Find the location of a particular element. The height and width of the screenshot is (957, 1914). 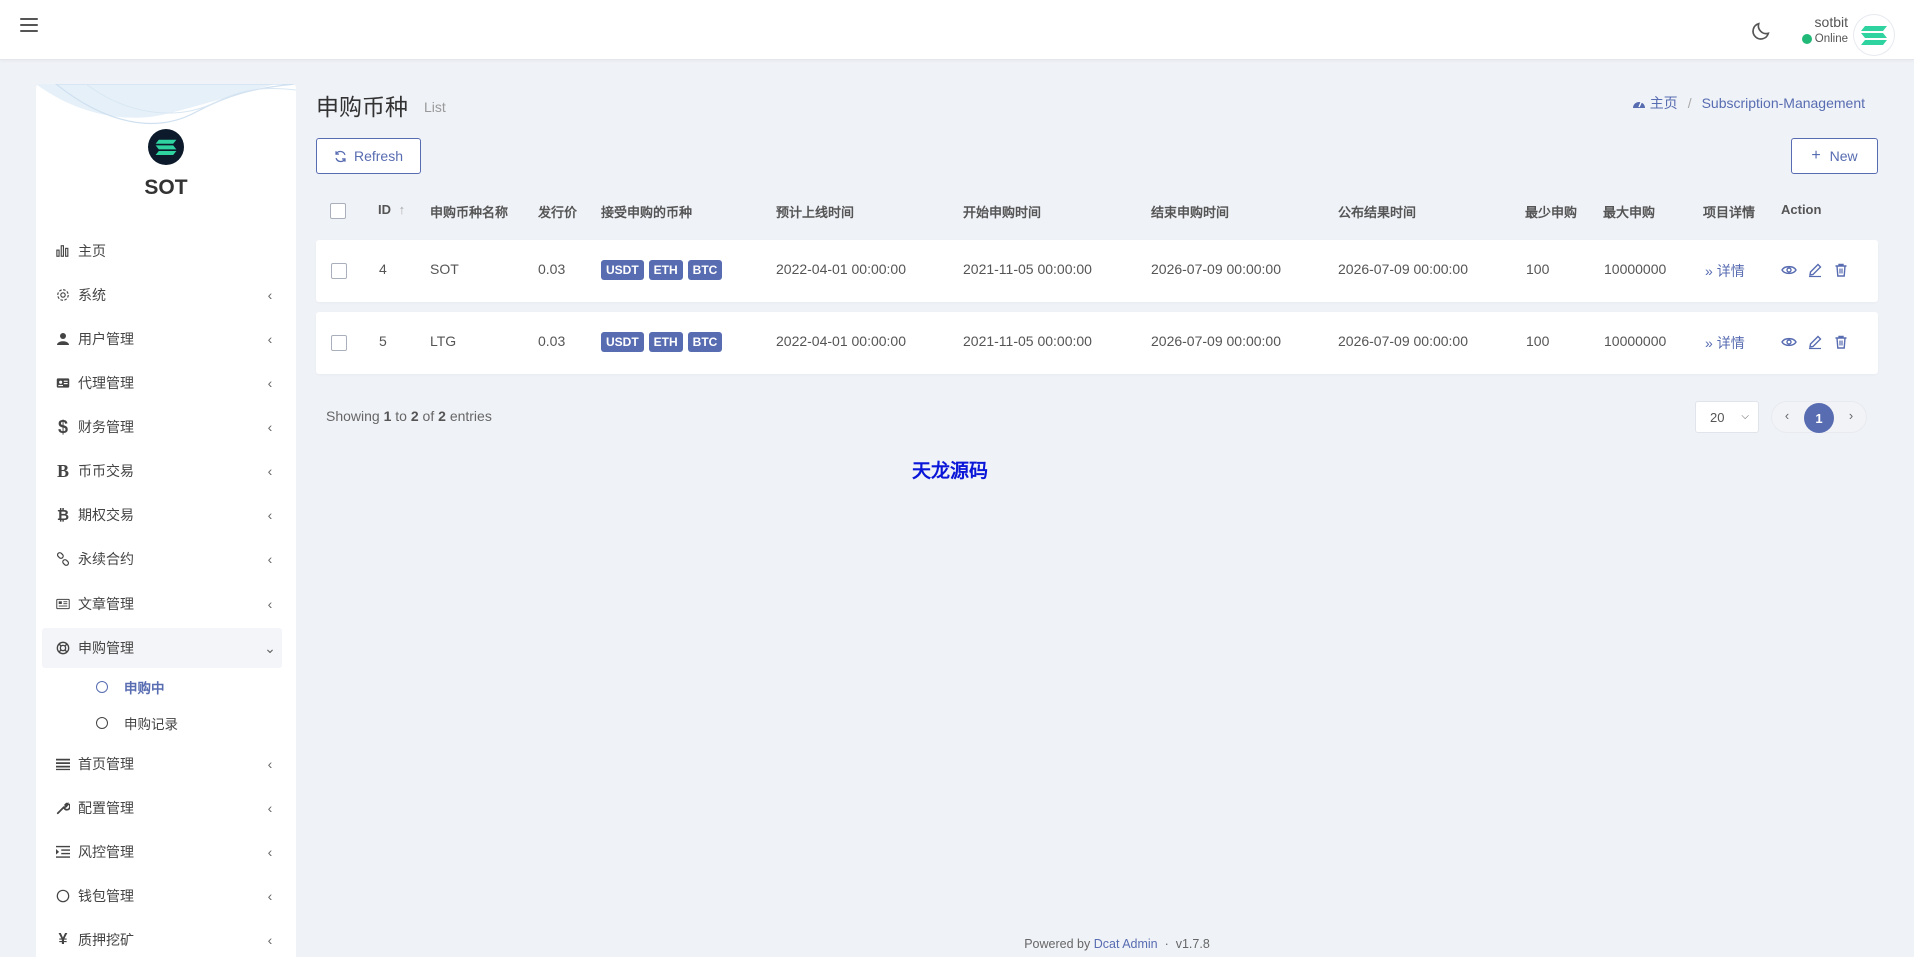

cell-name: LTG is located at coordinates (443, 341).